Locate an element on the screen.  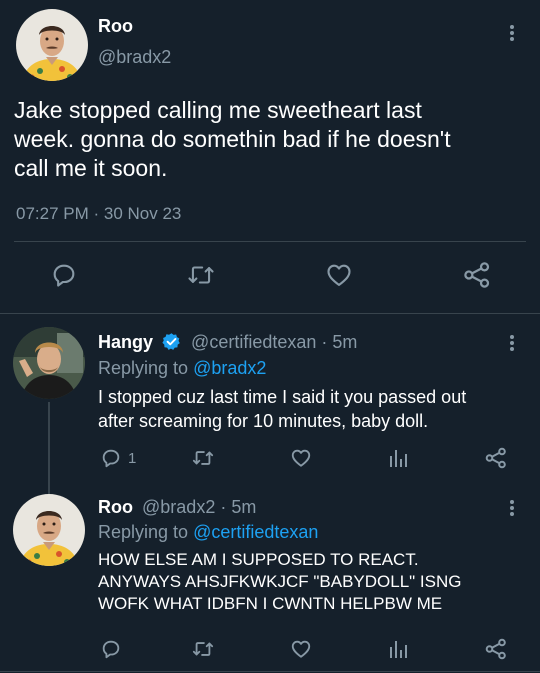
tweet-text-line: call me it soon. is located at coordinates (91, 168).